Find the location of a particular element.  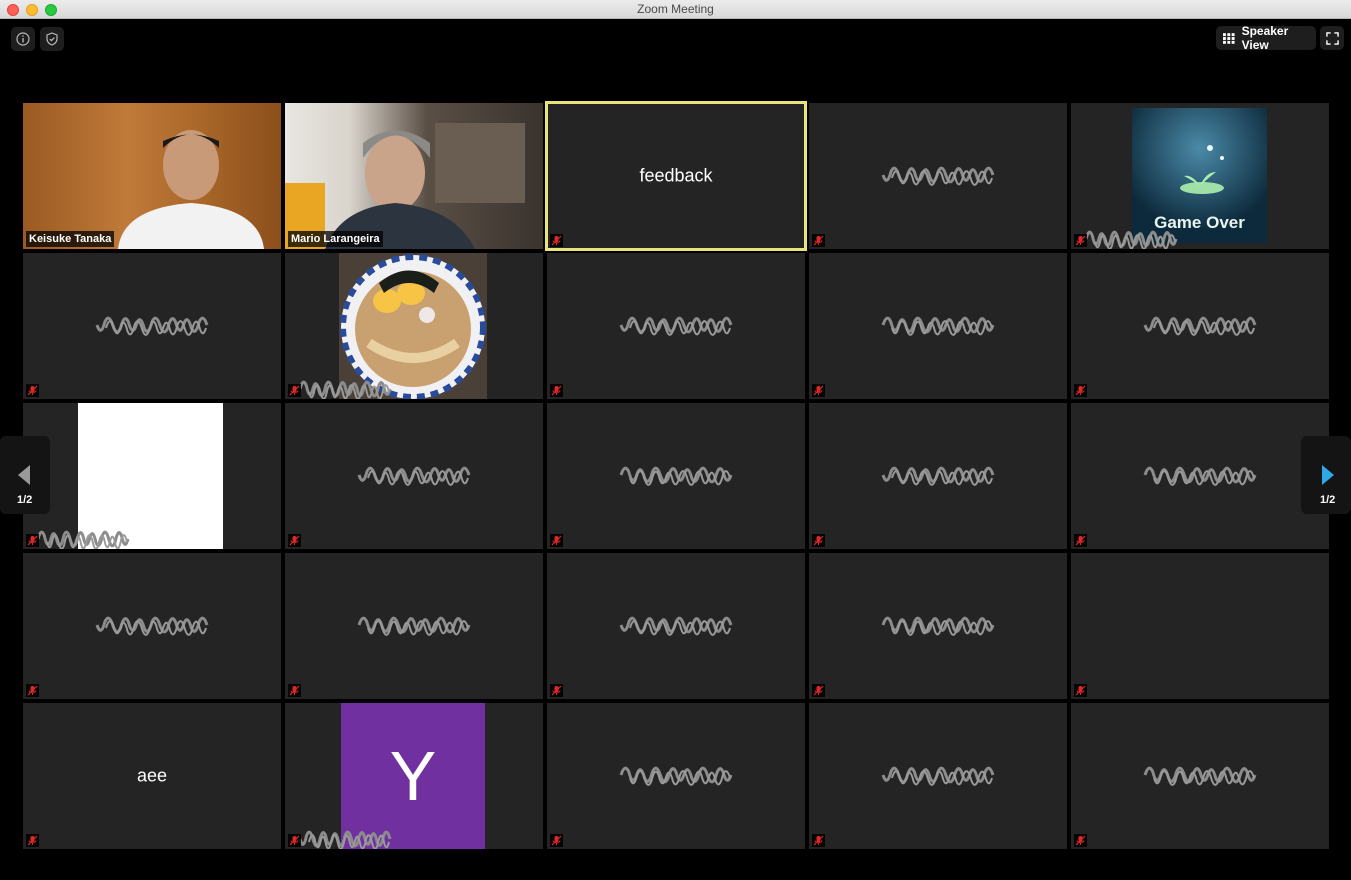

speaker-view-button: Speaker View is located at coordinates (1266, 38).